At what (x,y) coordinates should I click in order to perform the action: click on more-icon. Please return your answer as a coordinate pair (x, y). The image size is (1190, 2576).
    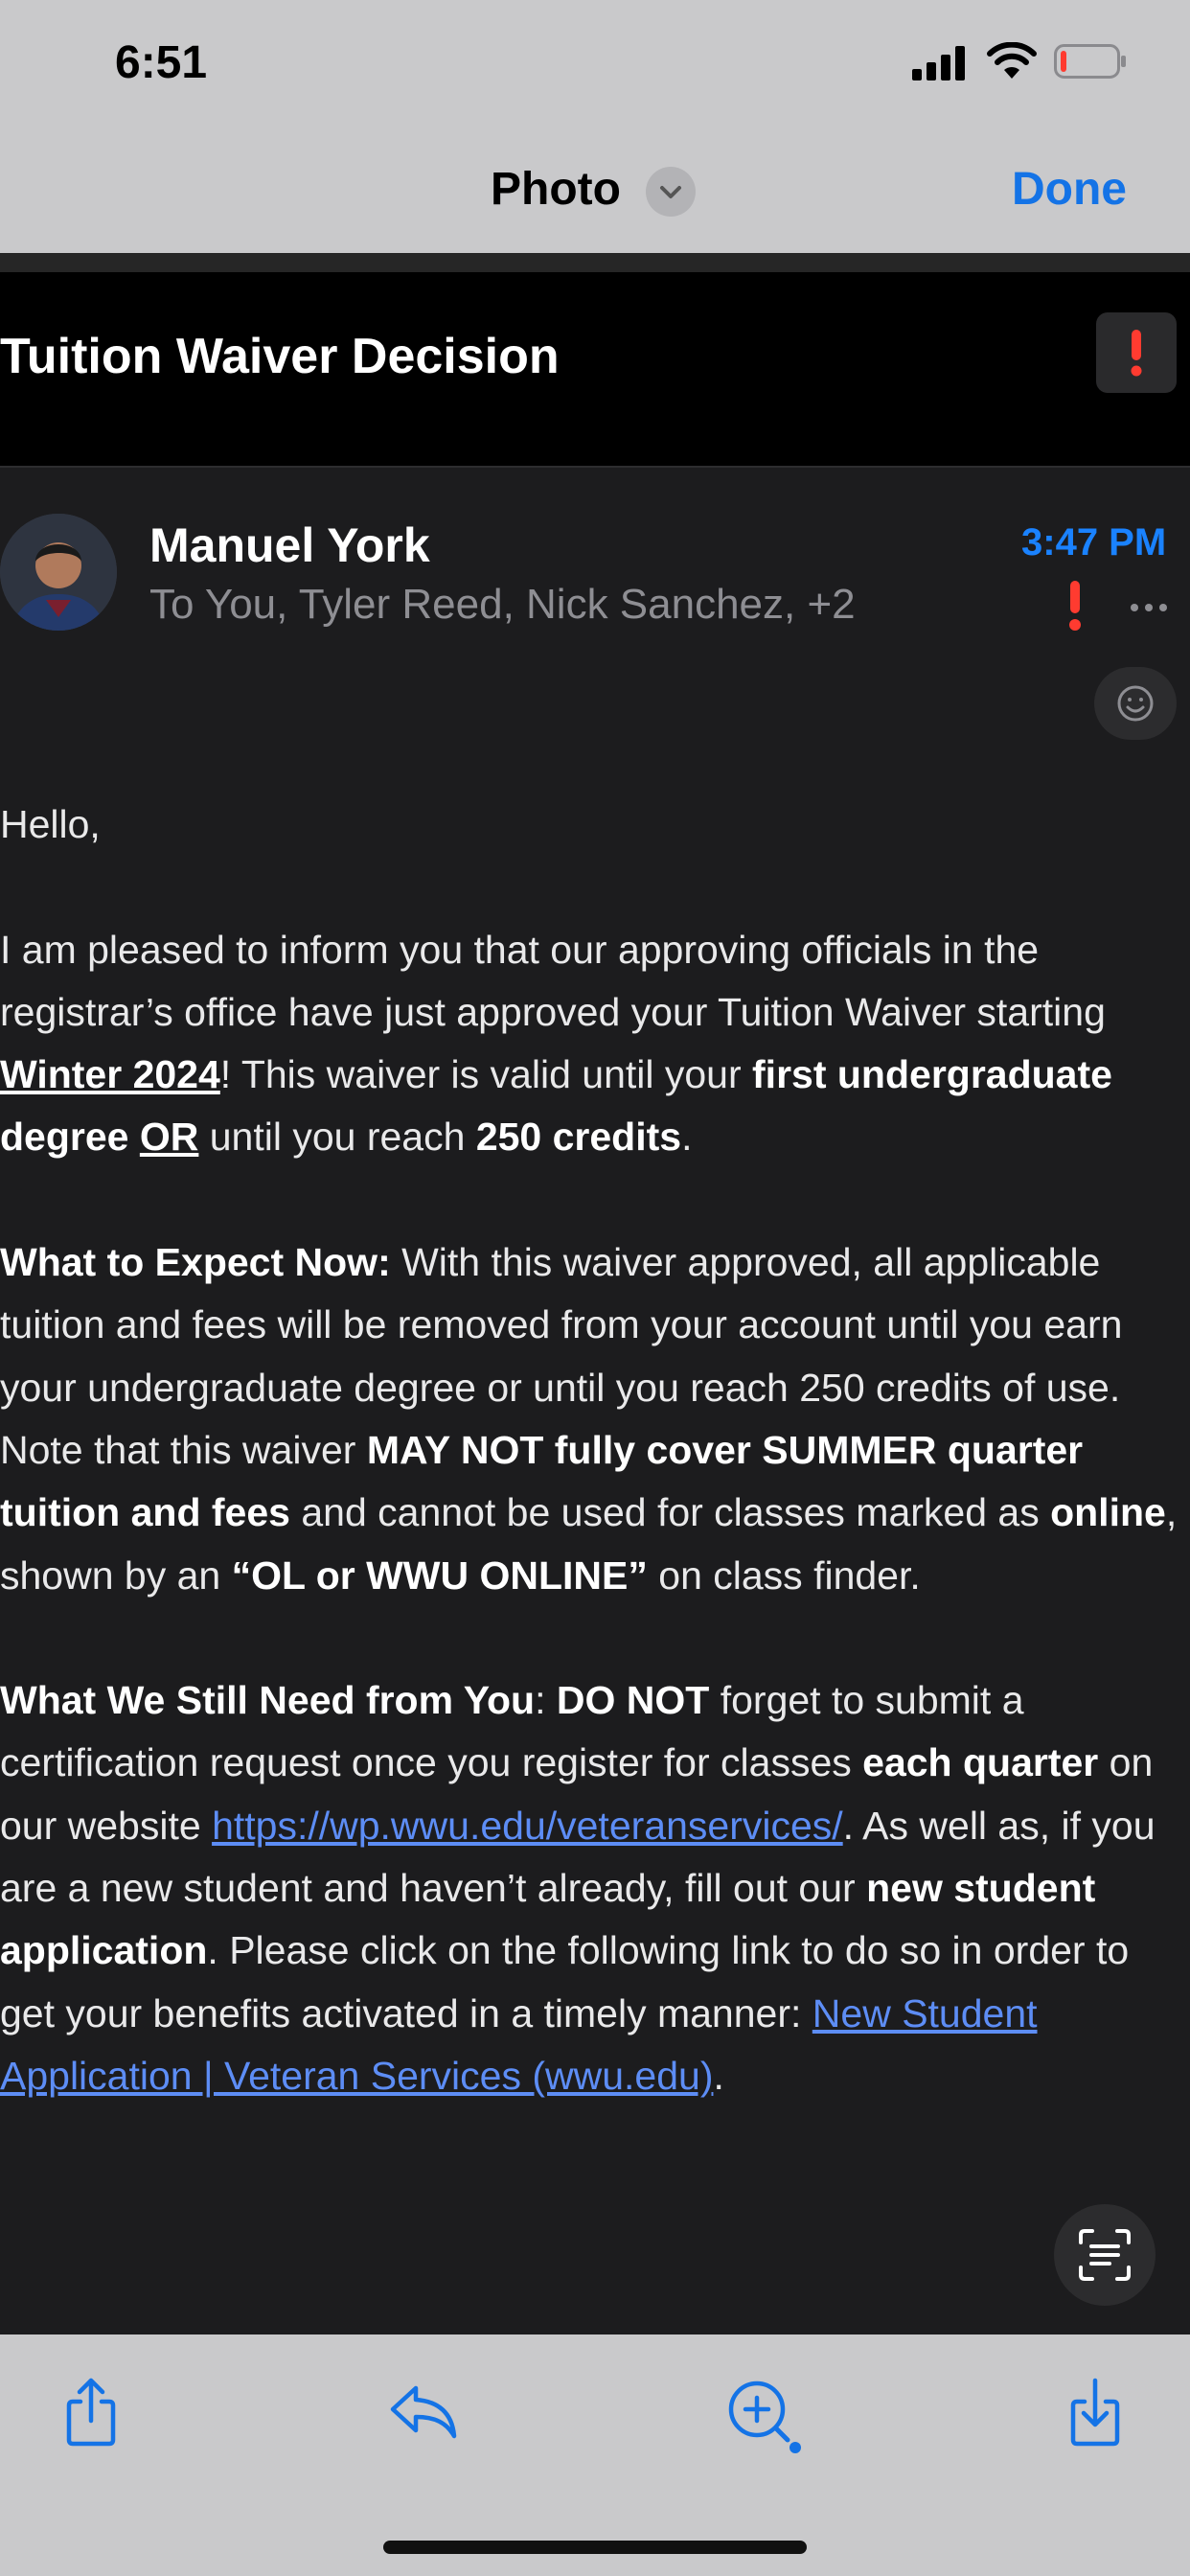
    Looking at the image, I should click on (1149, 607).